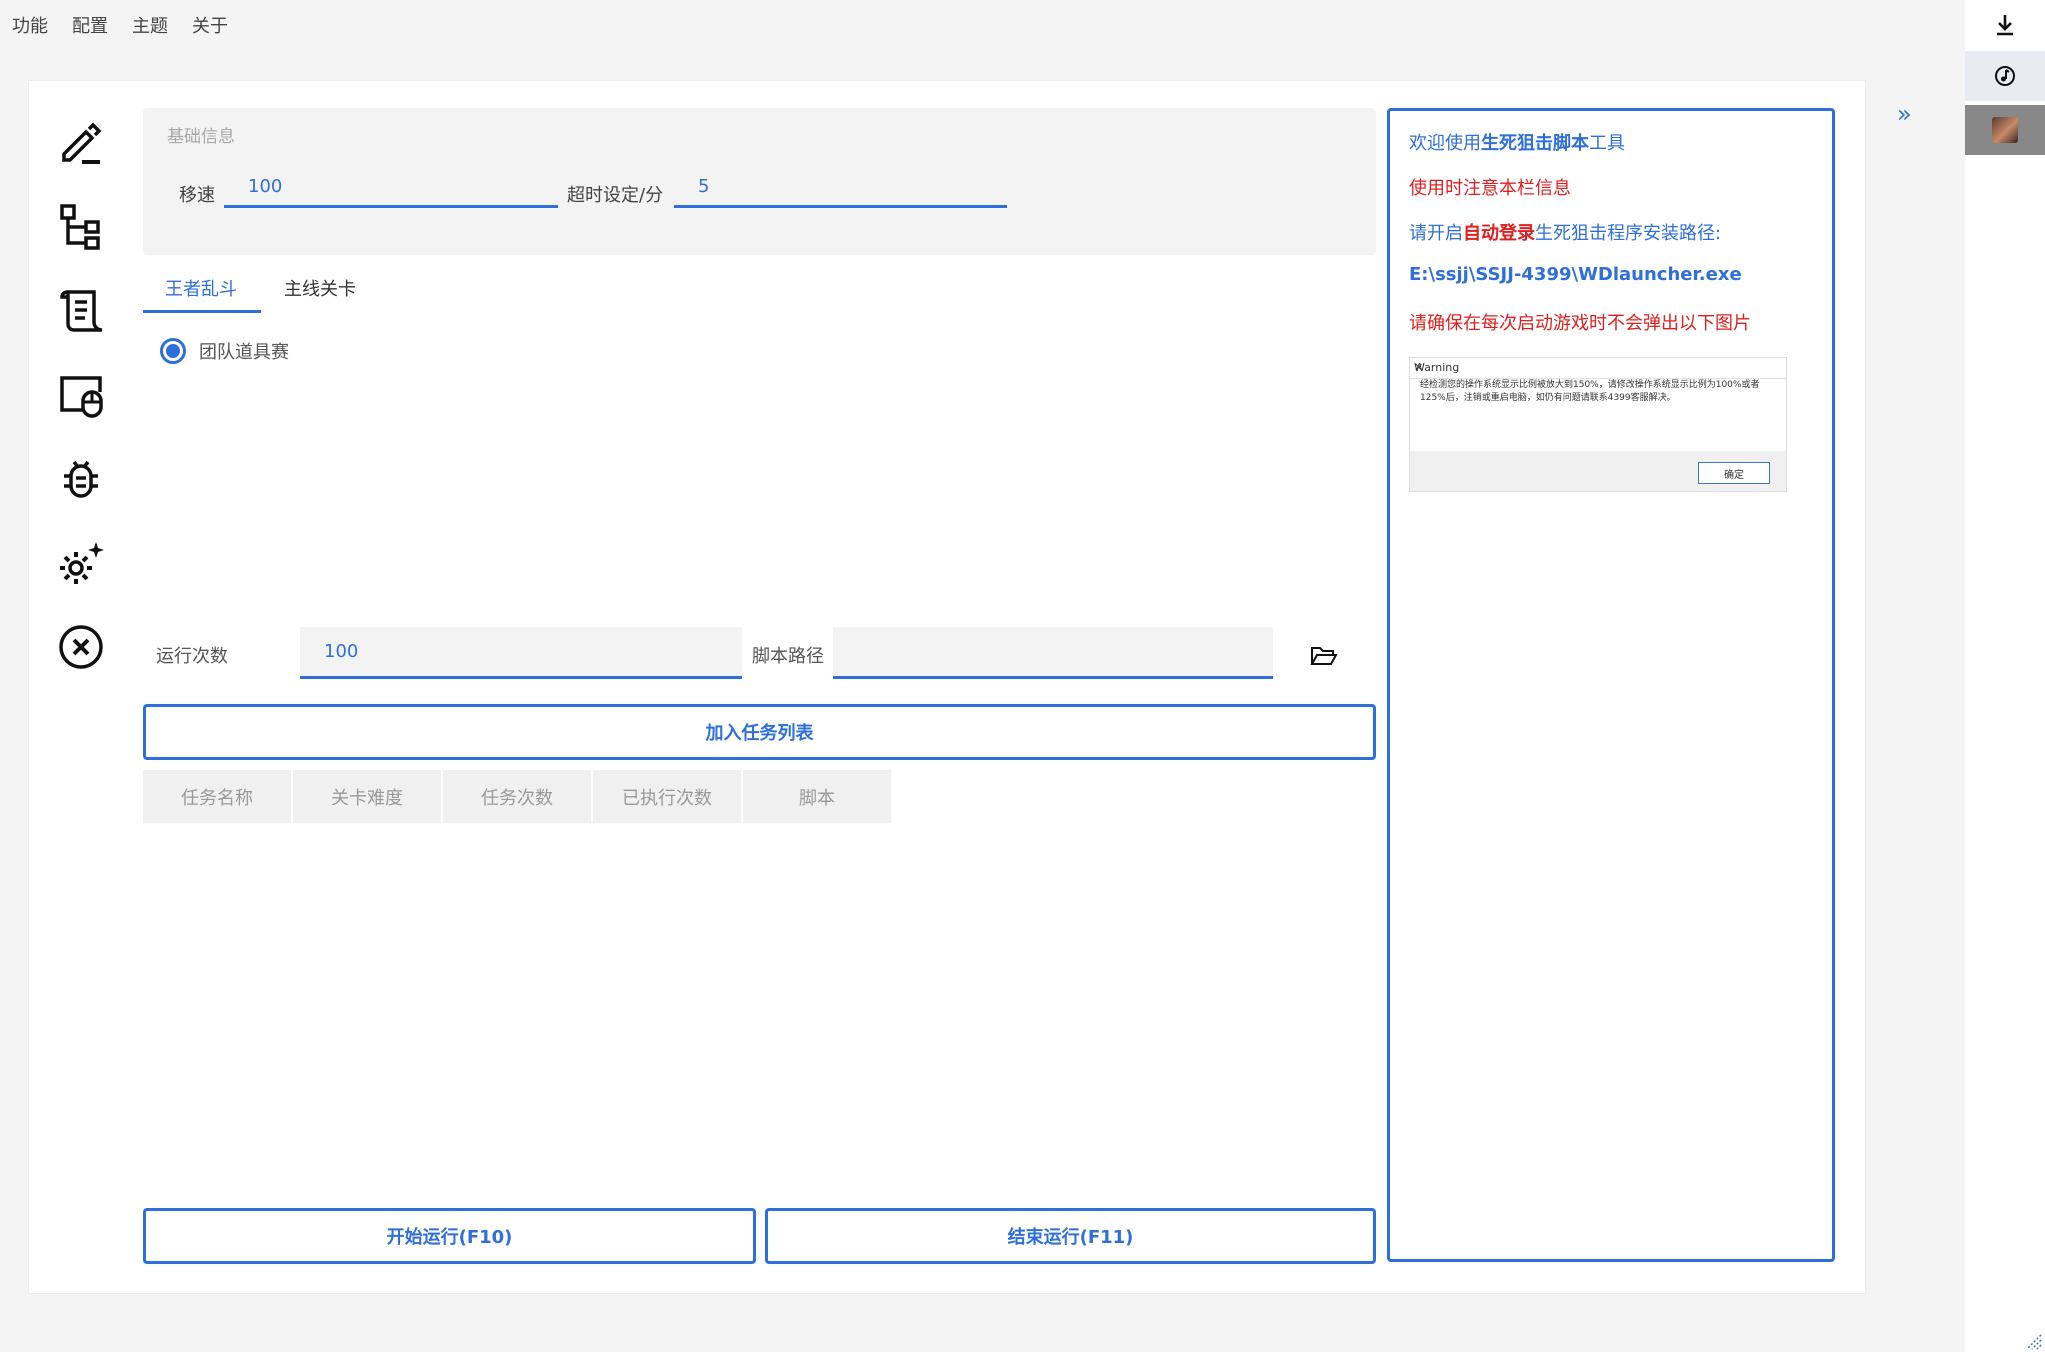 This screenshot has width=2045, height=1352. What do you see at coordinates (1607, 143) in the screenshot?
I see `welcome-post: 工具` at bounding box center [1607, 143].